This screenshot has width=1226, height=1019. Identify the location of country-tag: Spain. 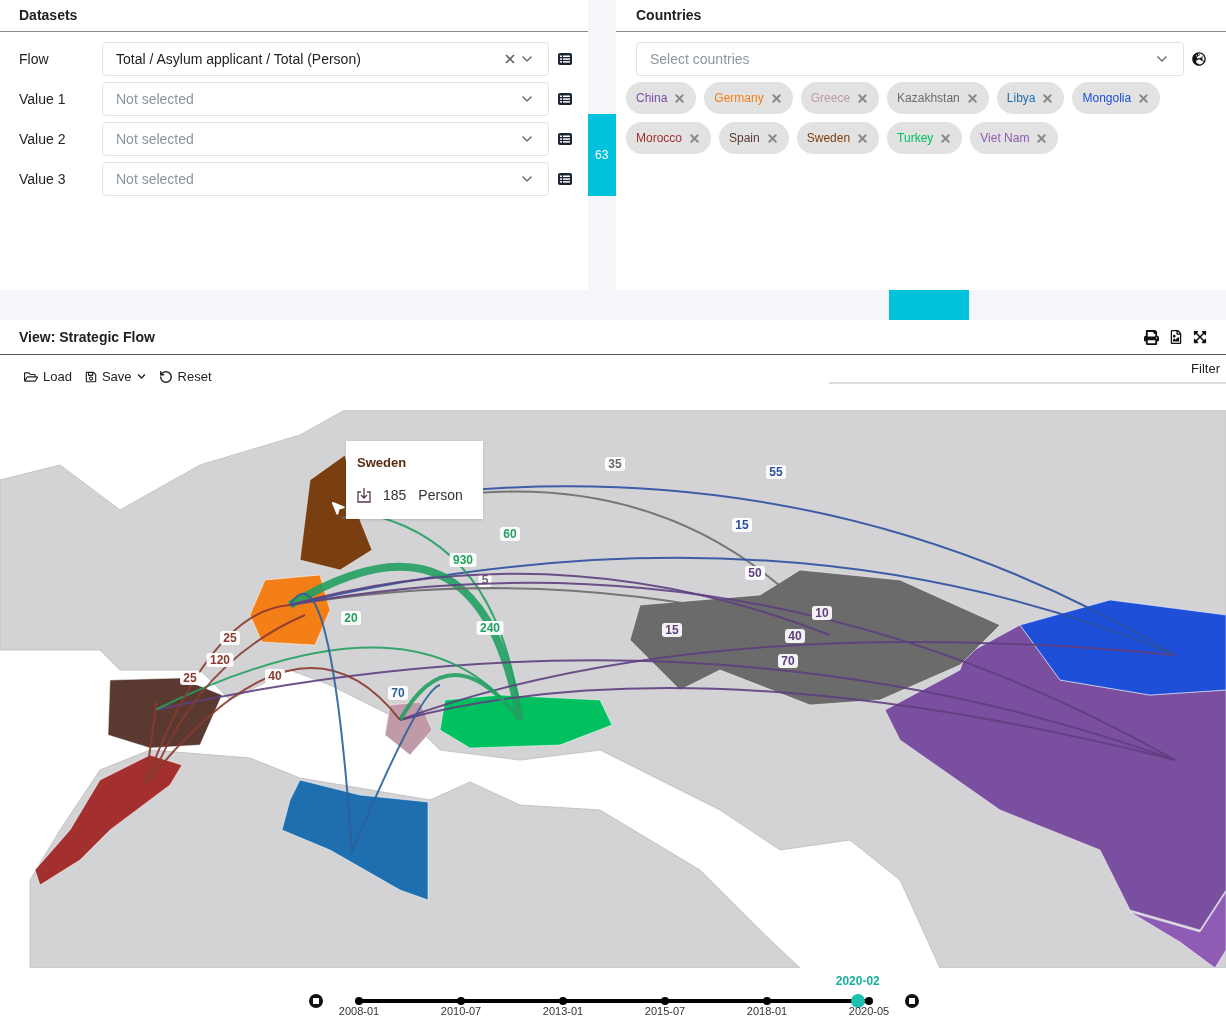
(754, 138).